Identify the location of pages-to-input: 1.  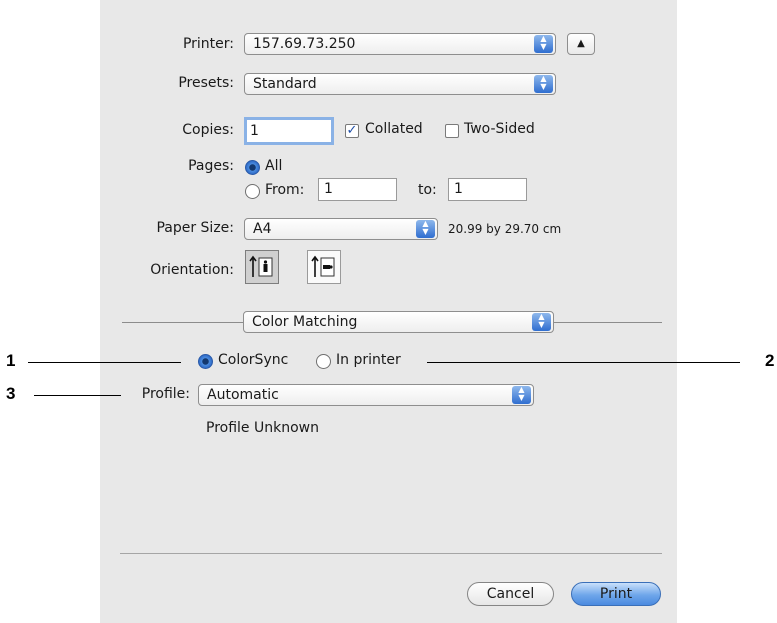
(487, 189).